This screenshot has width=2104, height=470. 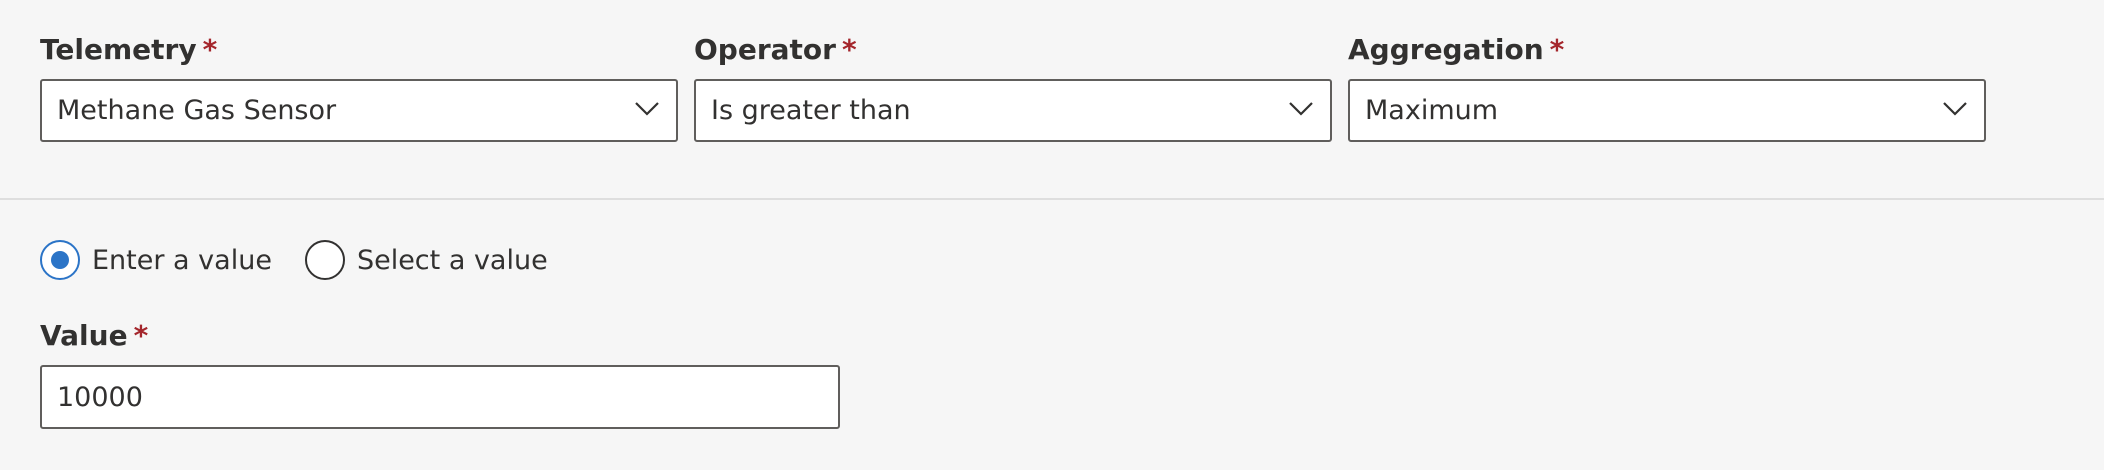 What do you see at coordinates (294, 260) in the screenshot?
I see `value-source-radio-group: Enter a value Select a value` at bounding box center [294, 260].